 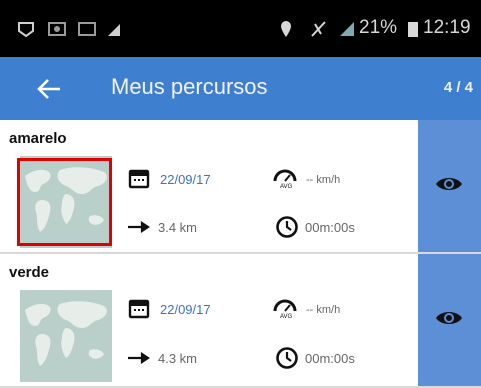 What do you see at coordinates (347, 29) in the screenshot?
I see `network-icon` at bounding box center [347, 29].